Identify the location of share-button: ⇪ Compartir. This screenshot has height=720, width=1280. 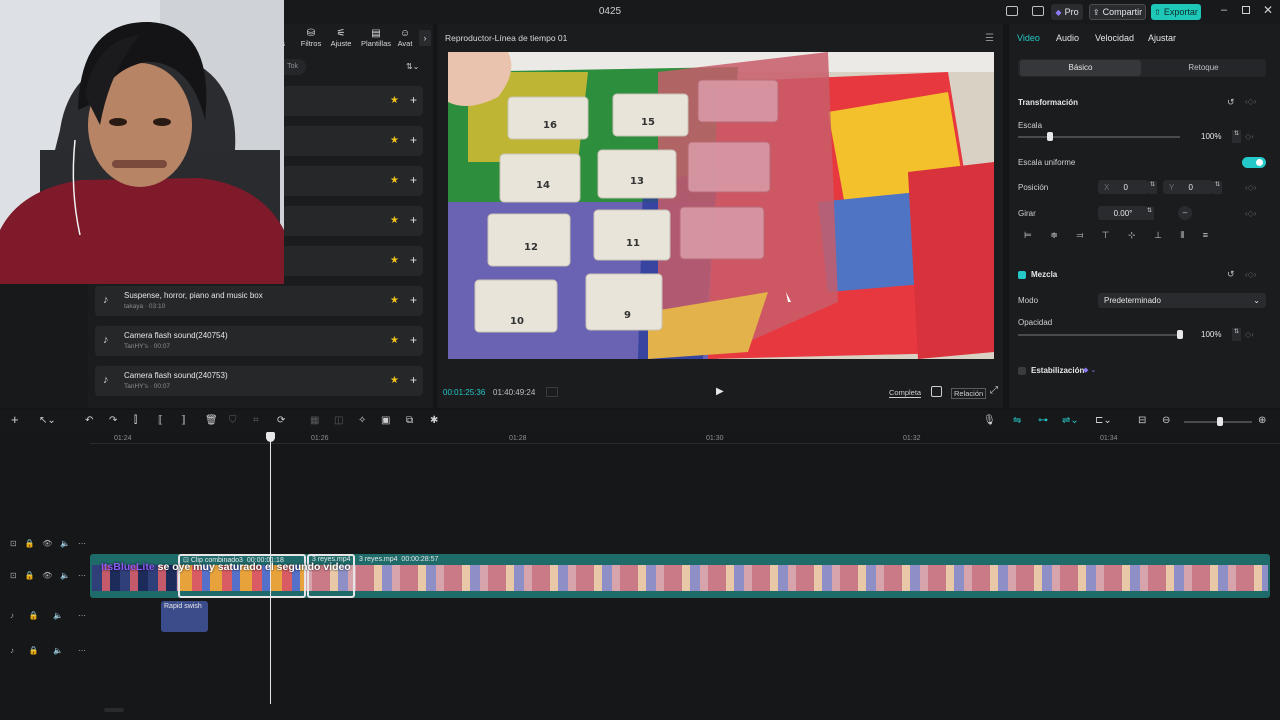
(1117, 12).